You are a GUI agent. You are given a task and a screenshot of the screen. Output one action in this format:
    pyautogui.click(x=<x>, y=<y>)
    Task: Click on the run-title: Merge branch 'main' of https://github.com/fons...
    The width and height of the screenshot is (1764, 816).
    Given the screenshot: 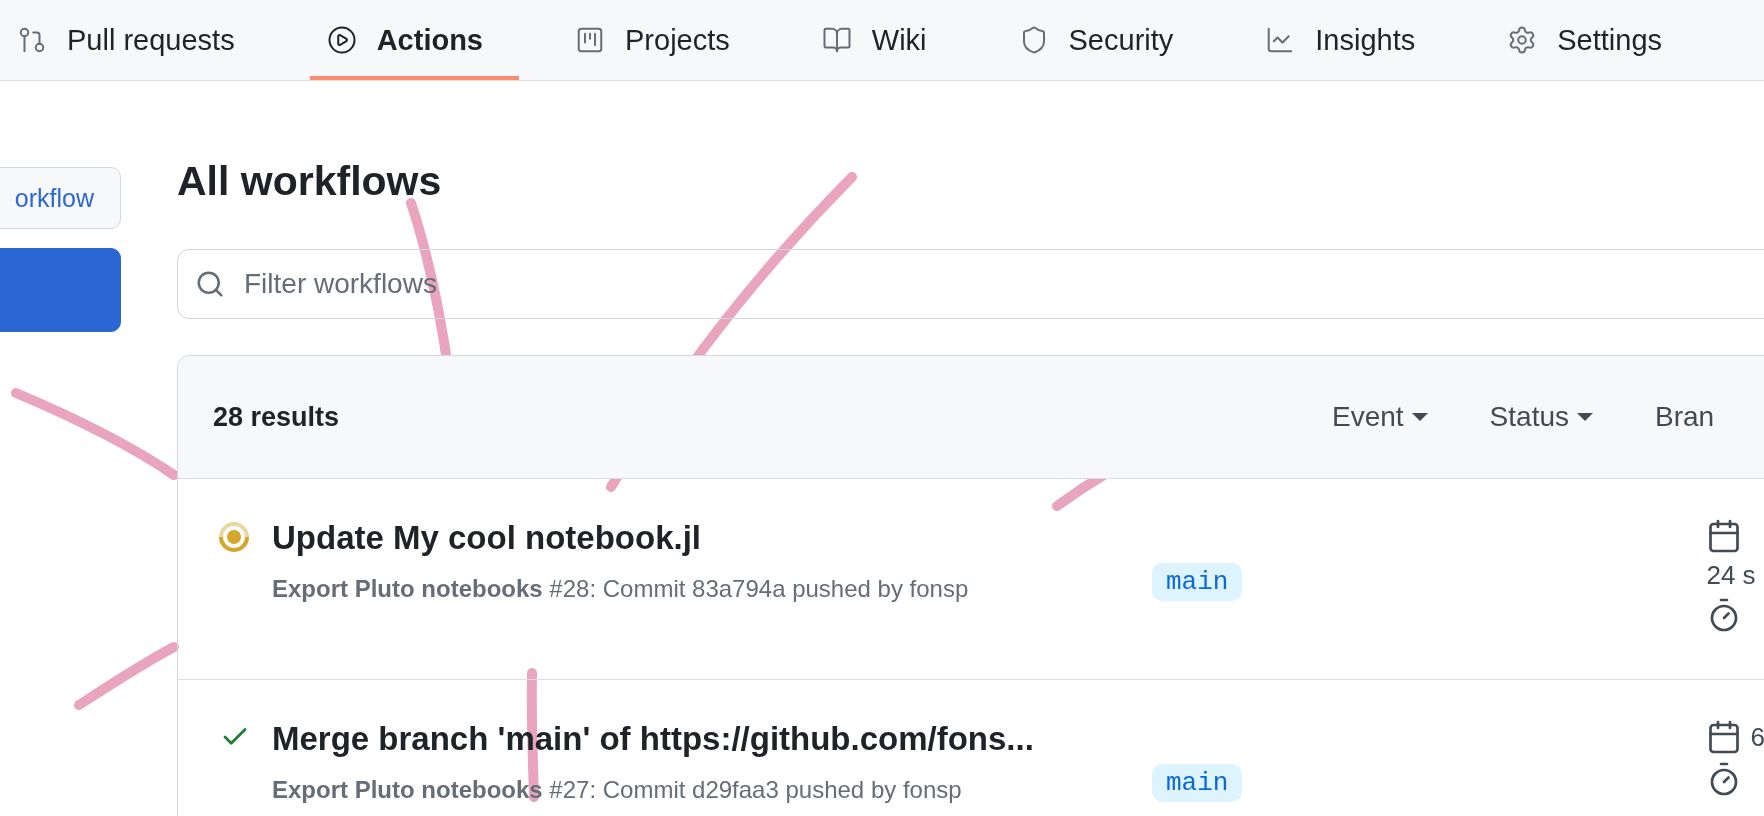 What is the action you would take?
    pyautogui.click(x=712, y=739)
    